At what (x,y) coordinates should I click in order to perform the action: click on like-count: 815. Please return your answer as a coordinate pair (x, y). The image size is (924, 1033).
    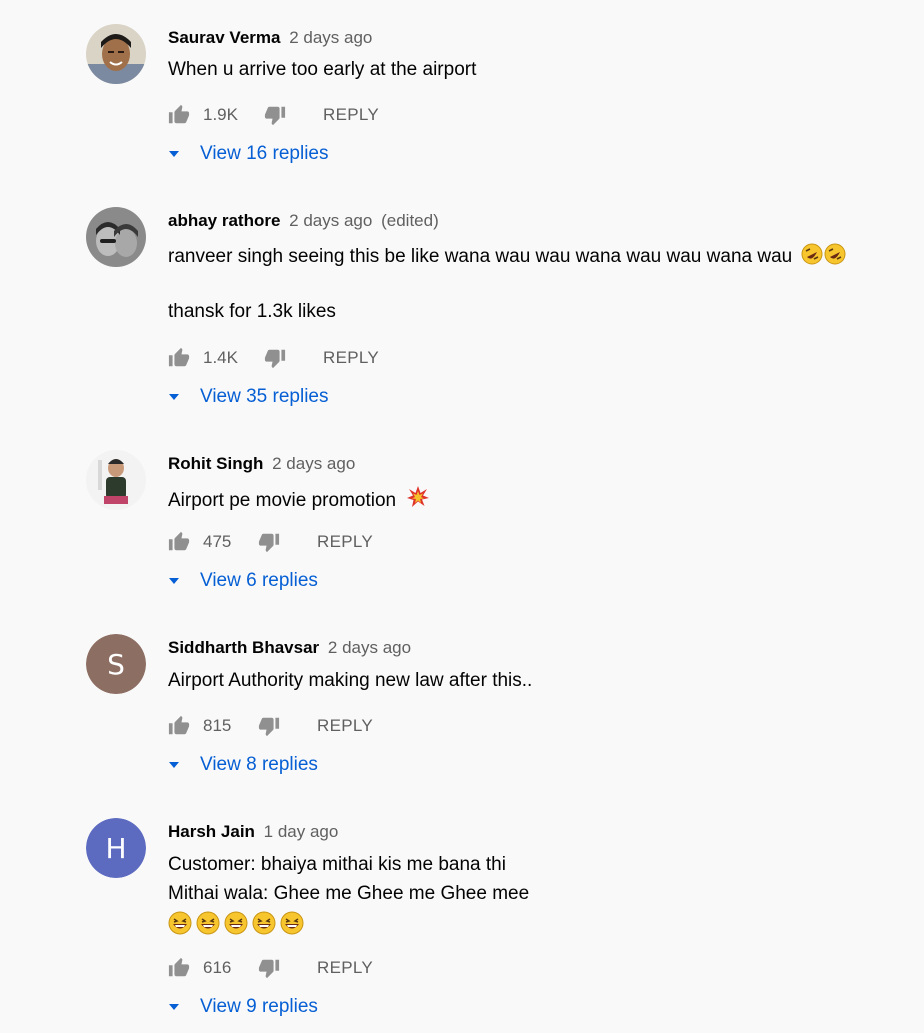
    Looking at the image, I should click on (217, 725).